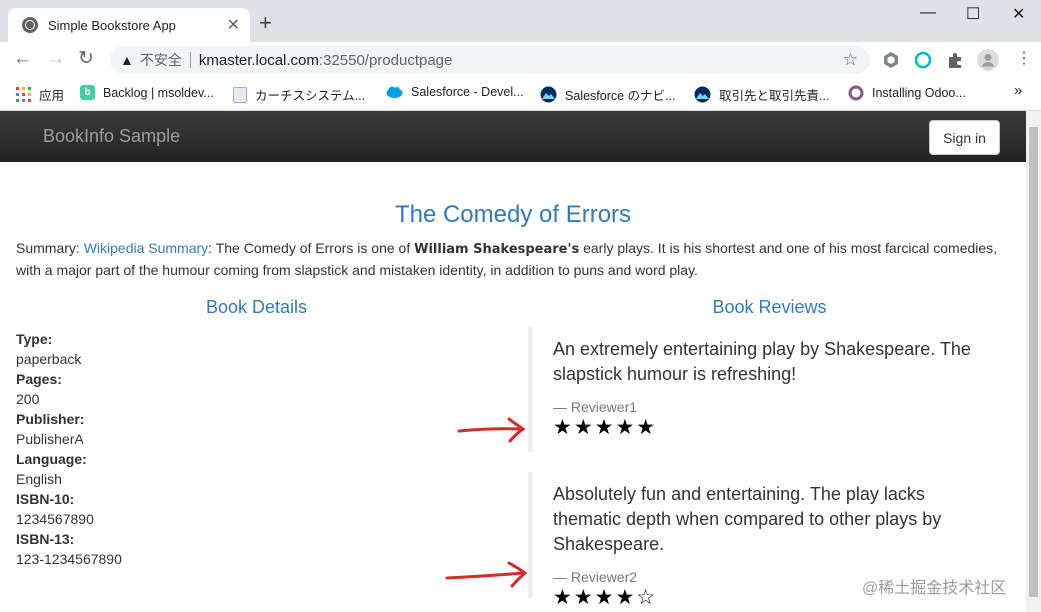 The height and width of the screenshot is (612, 1041). I want to click on backlog-icon: b, so click(87, 92).